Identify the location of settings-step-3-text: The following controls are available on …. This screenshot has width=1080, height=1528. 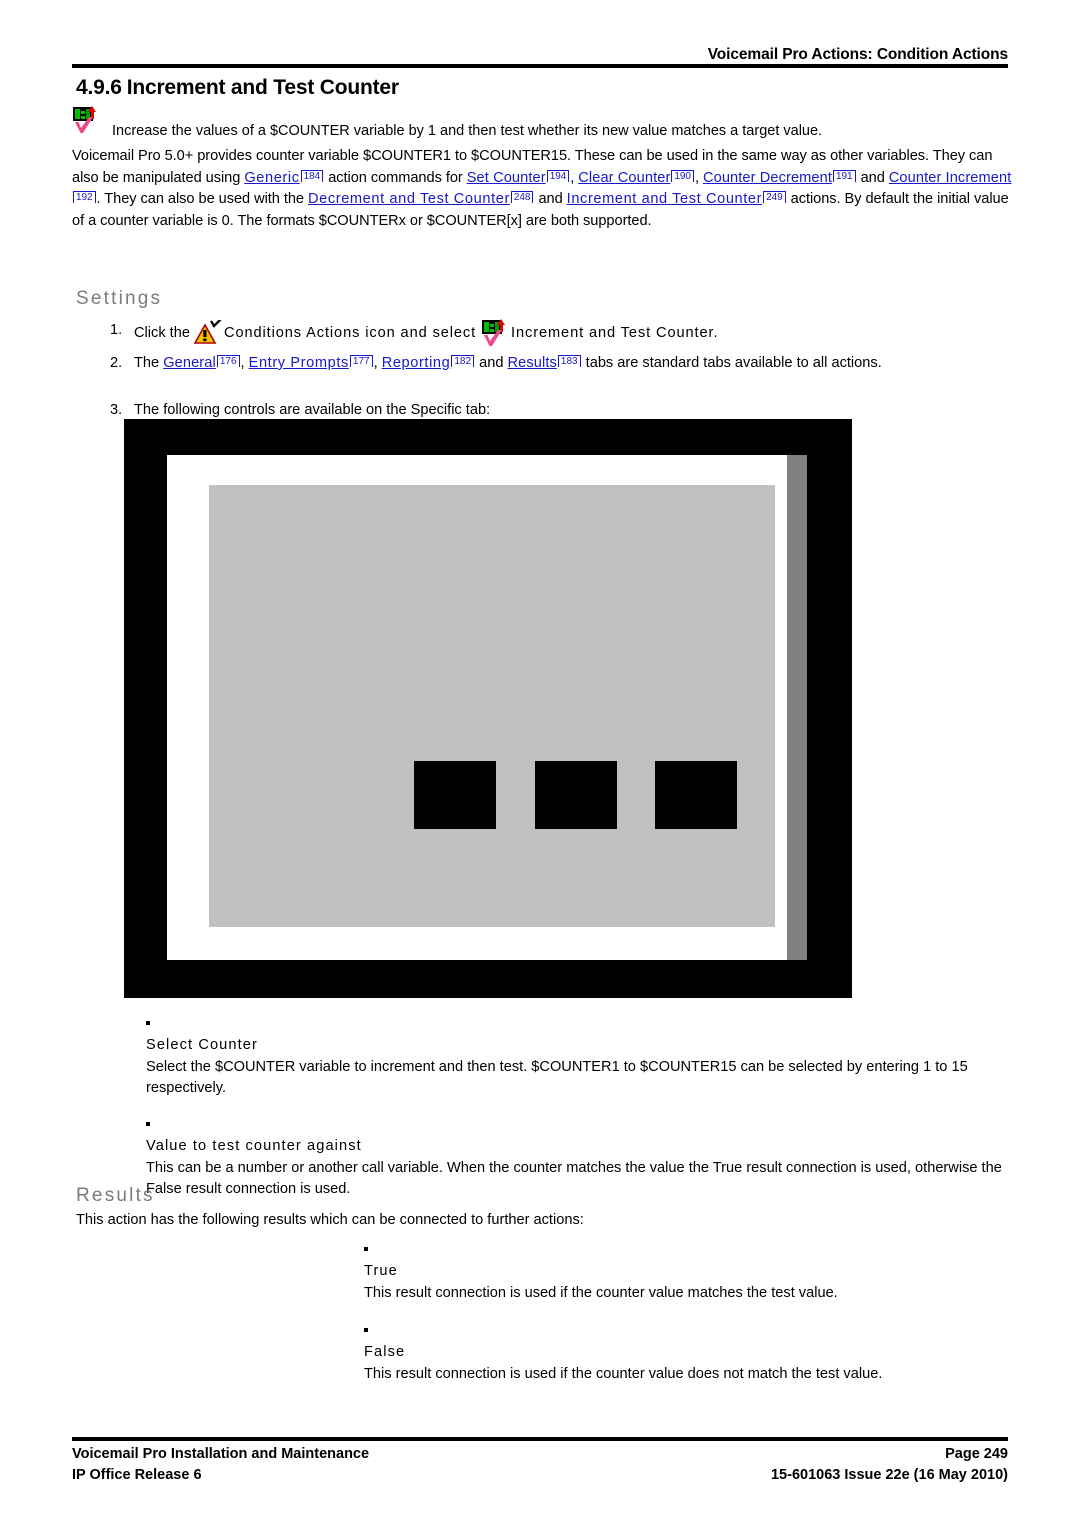
(312, 410).